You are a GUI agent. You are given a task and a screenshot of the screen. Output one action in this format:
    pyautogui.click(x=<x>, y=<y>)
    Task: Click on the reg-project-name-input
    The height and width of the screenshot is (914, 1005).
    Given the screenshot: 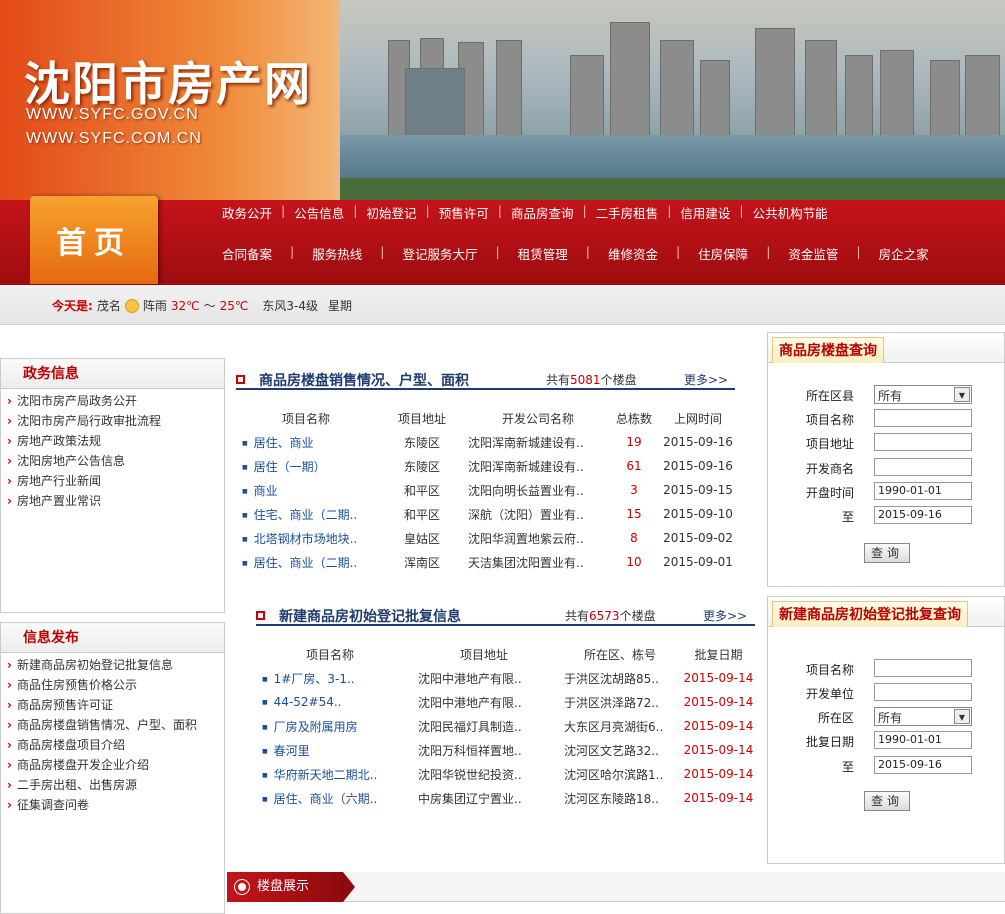 What is the action you would take?
    pyautogui.click(x=923, y=668)
    